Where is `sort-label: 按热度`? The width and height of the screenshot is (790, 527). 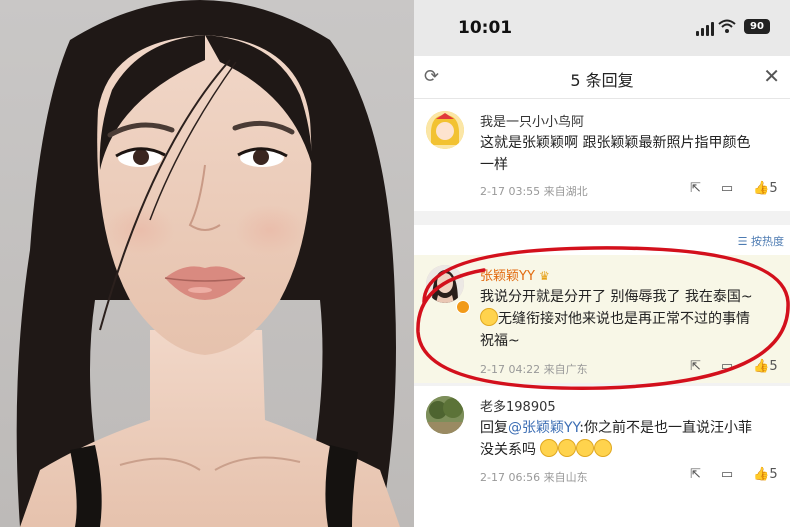 sort-label: 按热度 is located at coordinates (767, 241).